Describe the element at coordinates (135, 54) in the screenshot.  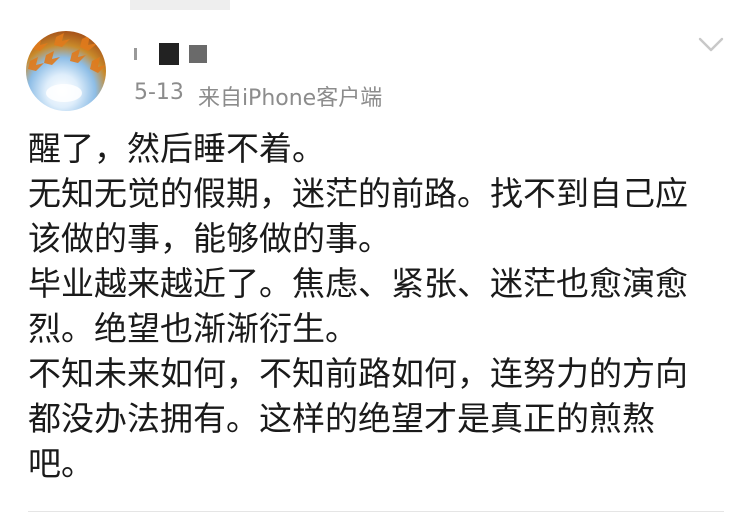
I see `redaction-mark` at that location.